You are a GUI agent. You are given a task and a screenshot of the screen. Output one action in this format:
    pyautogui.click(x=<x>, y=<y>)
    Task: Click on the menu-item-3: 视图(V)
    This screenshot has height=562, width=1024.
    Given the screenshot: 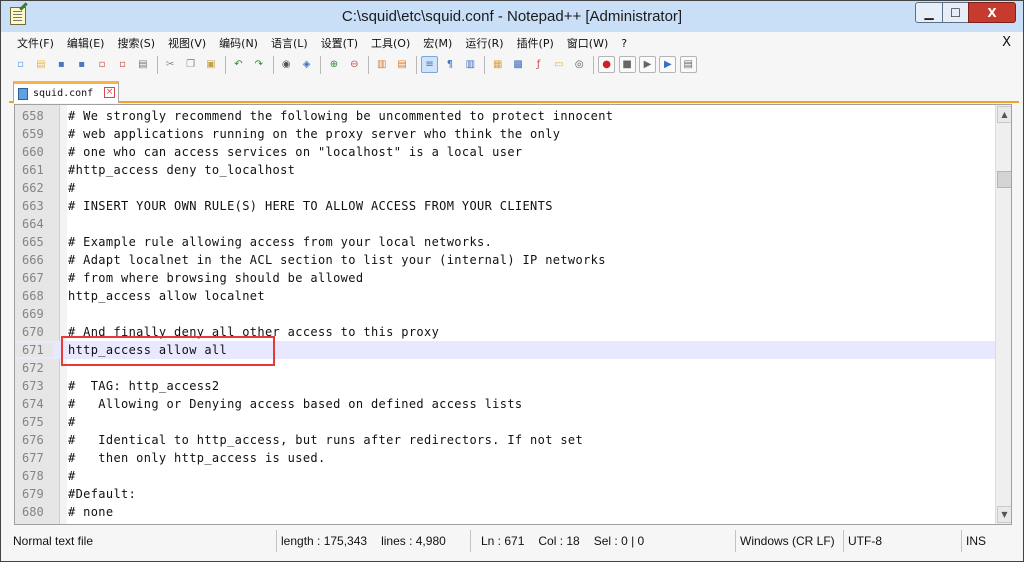 What is the action you would take?
    pyautogui.click(x=185, y=43)
    